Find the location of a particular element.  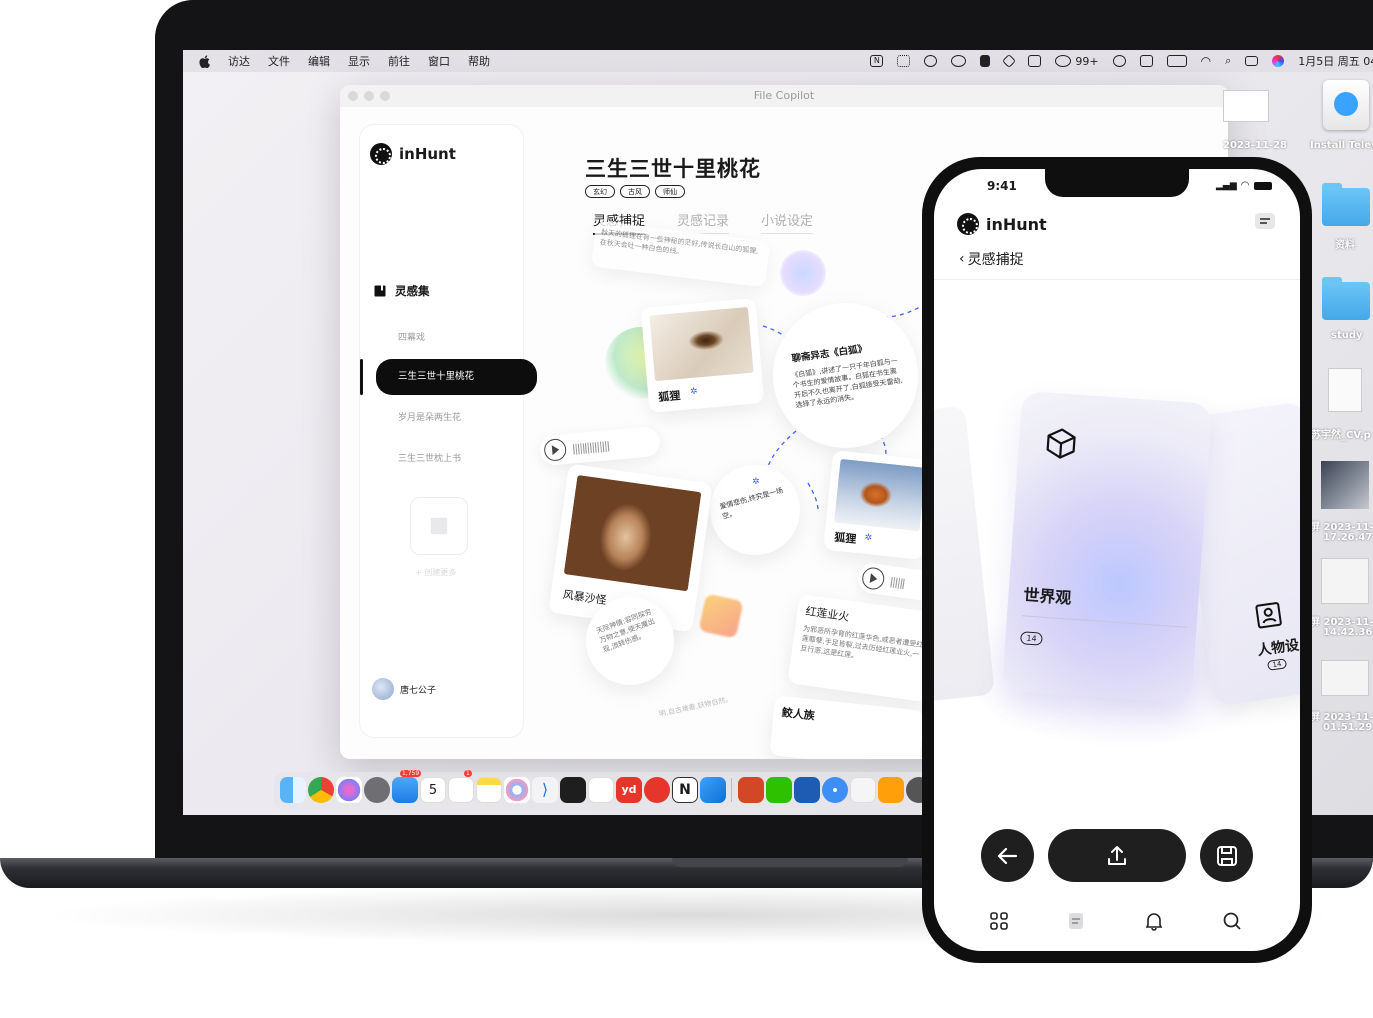

word-app-icon is located at coordinates (807, 790).